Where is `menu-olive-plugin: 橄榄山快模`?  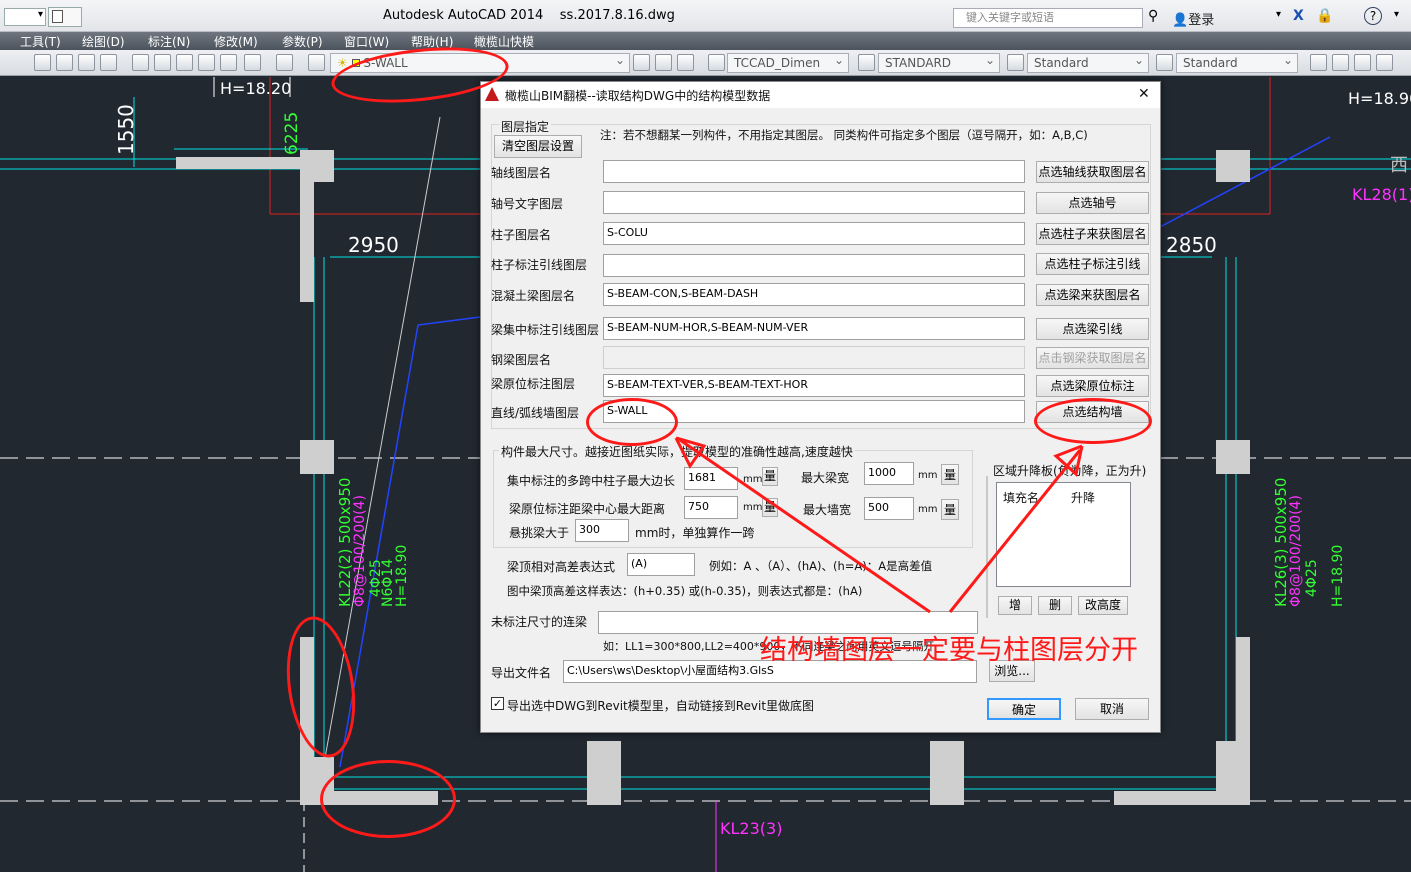
menu-olive-plugin: 橄榄山快模 is located at coordinates (504, 41).